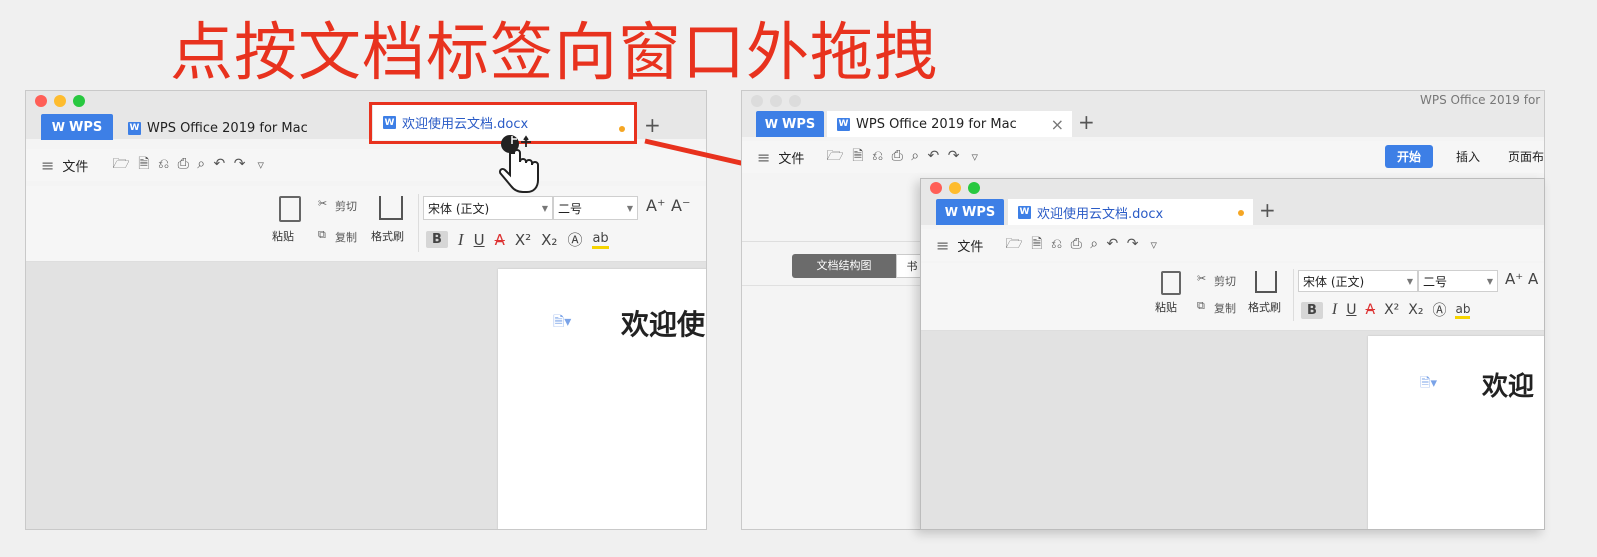  I want to click on tab-wps-office: W WPS Office 2019 for Mac ×, so click(949, 124).